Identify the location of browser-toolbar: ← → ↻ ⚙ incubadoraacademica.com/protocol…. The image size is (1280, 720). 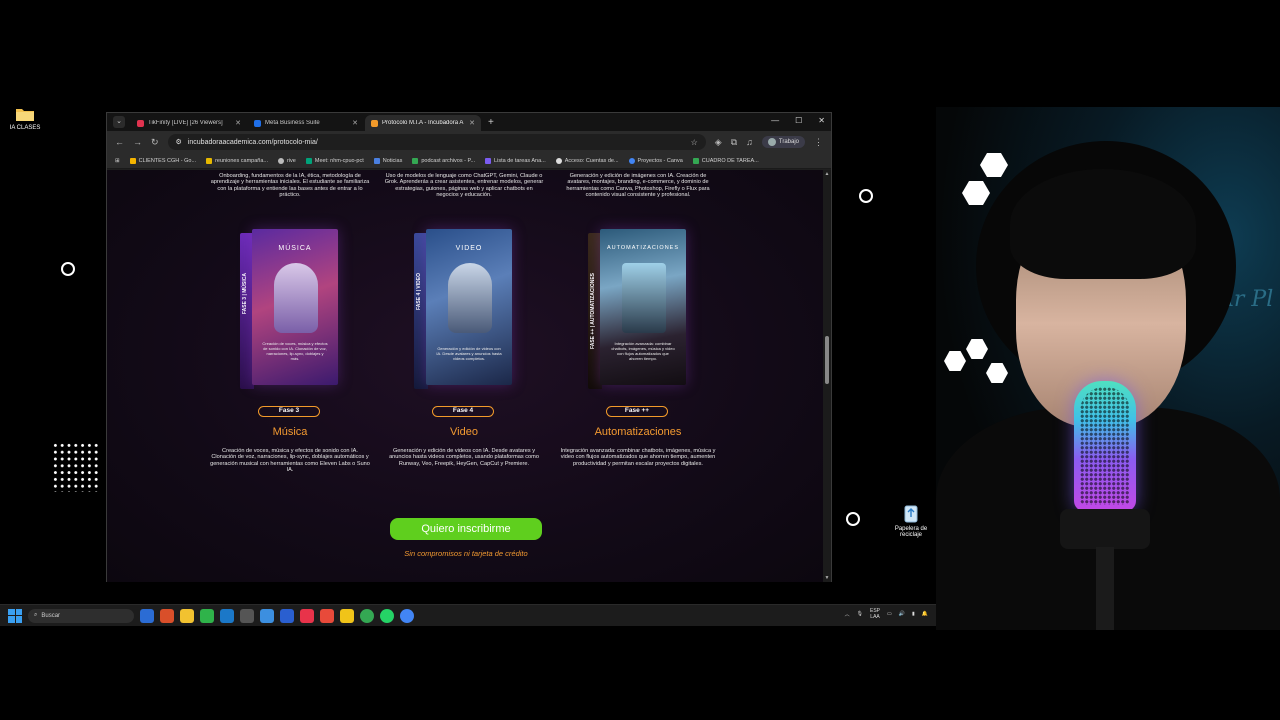
(469, 142).